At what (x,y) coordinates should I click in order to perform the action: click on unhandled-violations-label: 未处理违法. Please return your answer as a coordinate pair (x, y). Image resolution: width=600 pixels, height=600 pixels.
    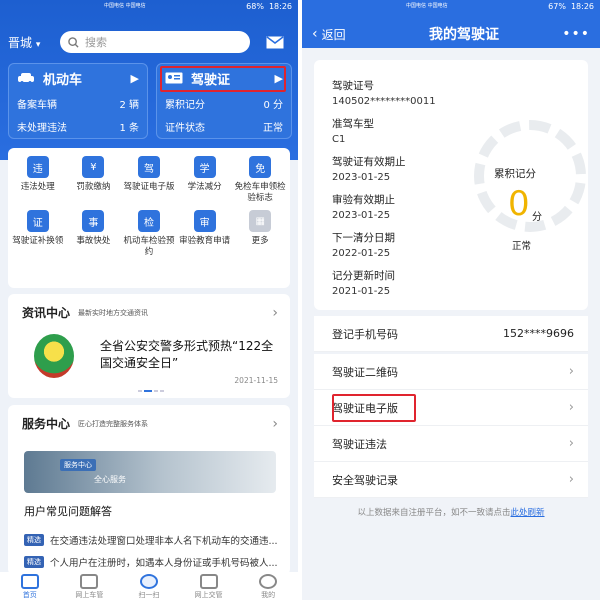
    Looking at the image, I should click on (42, 128).